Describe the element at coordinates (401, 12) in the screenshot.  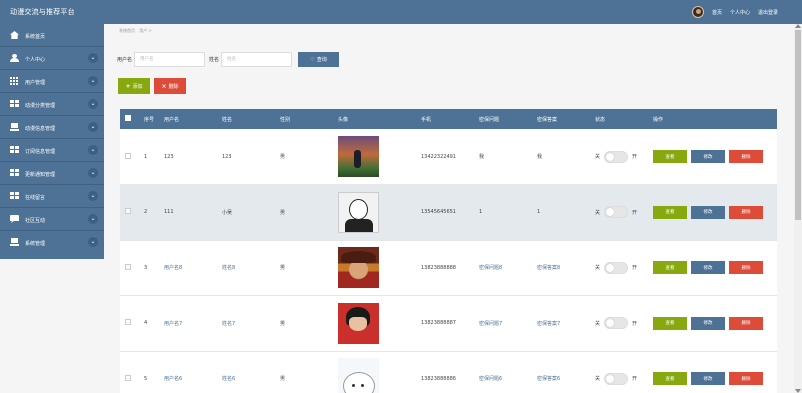
I see `top-header: 动漫交流与推荐平台 首页 个人中心 退出登录` at that location.